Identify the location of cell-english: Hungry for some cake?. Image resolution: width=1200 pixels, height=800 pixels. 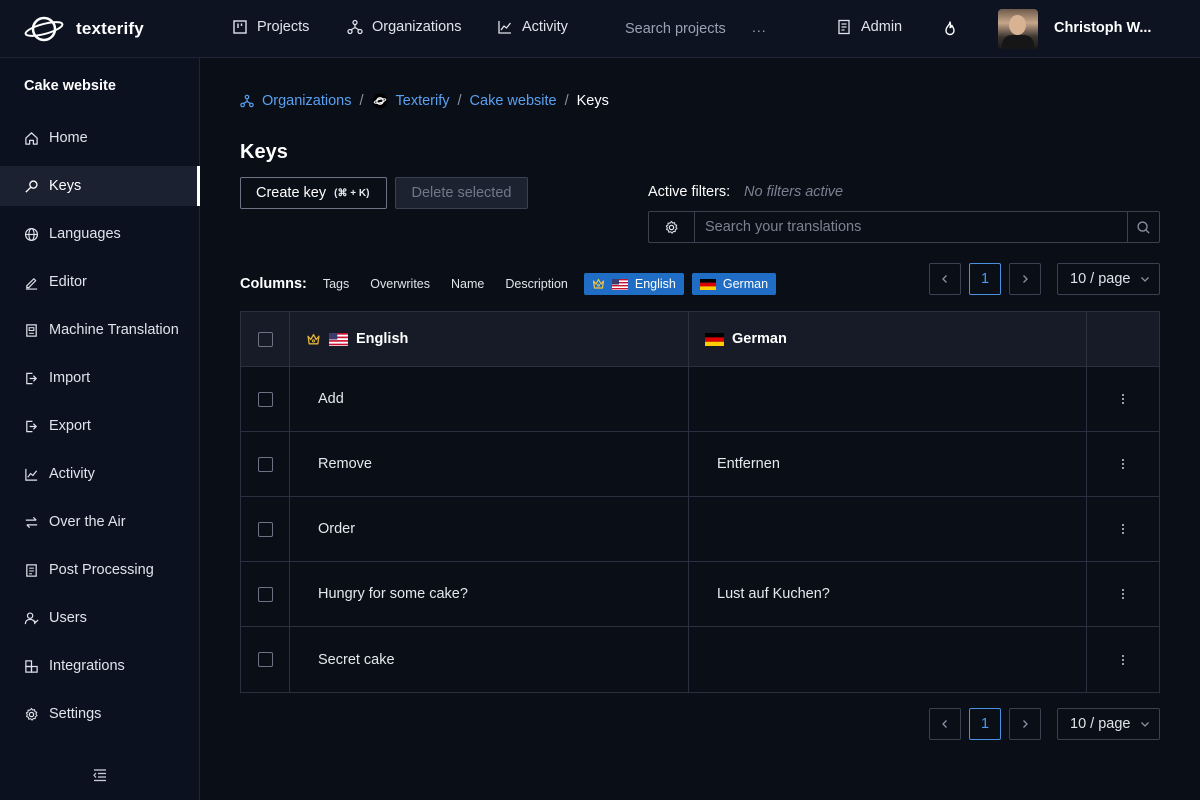
(489, 594).